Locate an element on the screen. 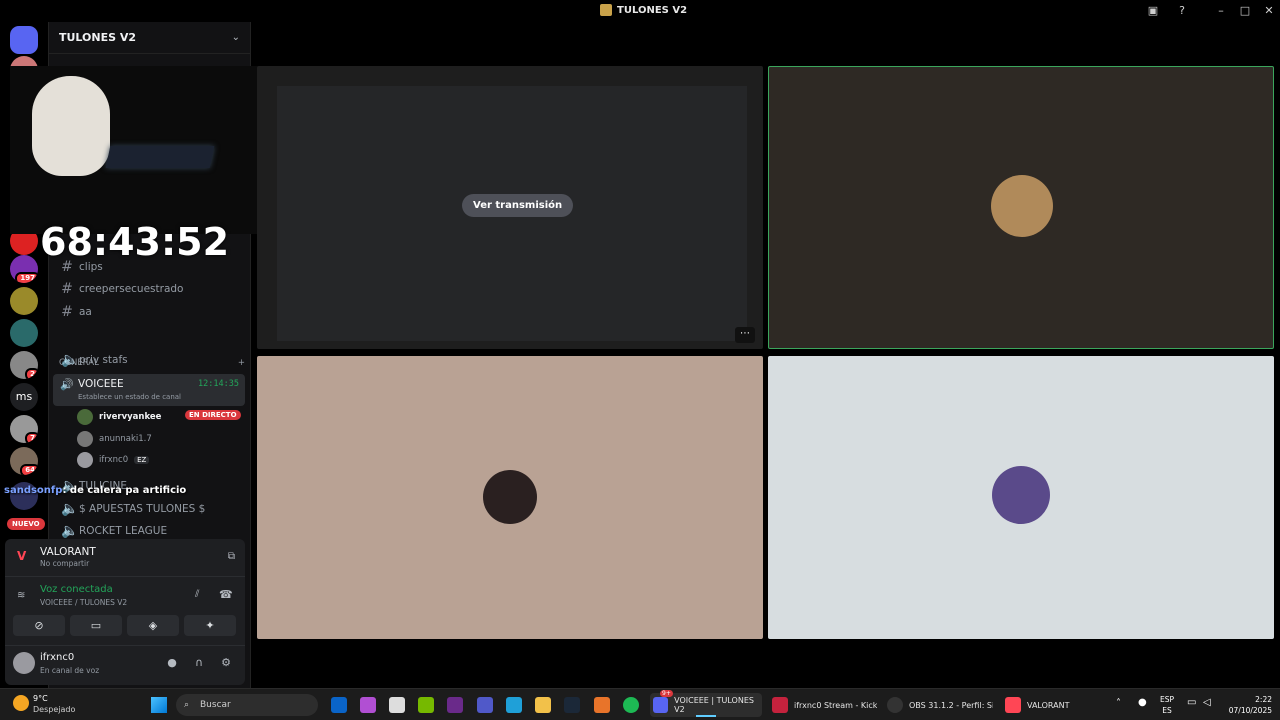  server-header: TULONES V2 ⌄ is located at coordinates (149, 38).